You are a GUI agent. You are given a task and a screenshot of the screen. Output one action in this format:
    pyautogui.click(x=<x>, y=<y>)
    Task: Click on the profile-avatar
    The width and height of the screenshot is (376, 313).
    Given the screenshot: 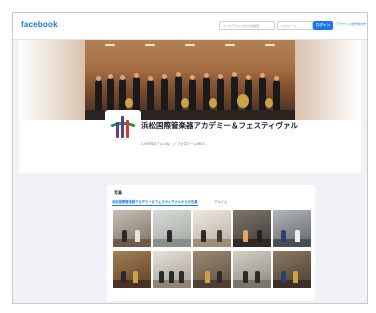 What is the action you would take?
    pyautogui.click(x=123, y=126)
    